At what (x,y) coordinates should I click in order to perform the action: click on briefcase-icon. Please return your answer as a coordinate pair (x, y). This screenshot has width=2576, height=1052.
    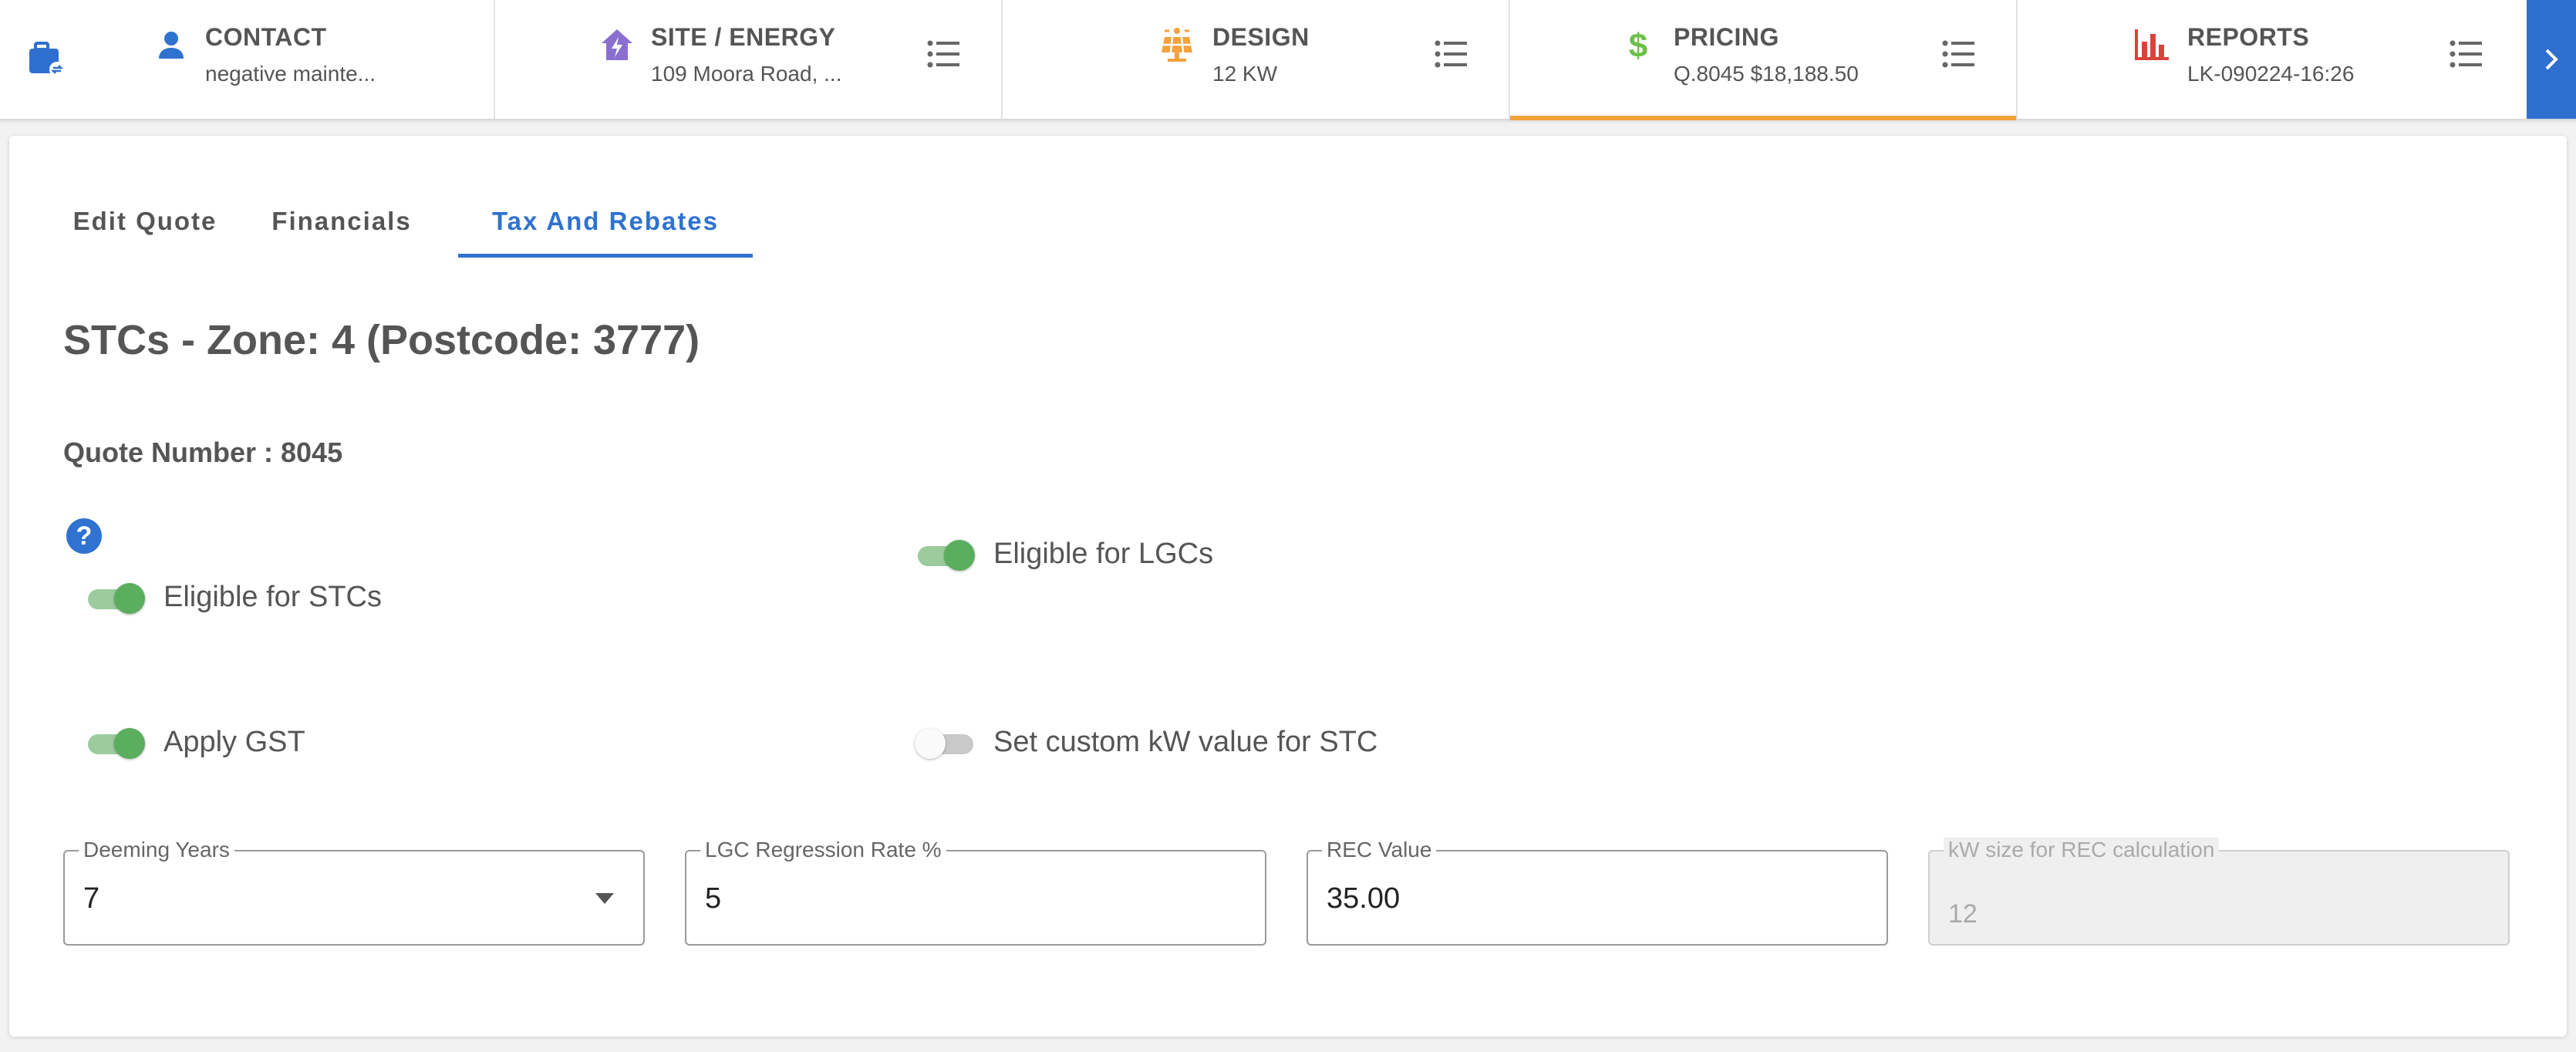
    Looking at the image, I should click on (47, 60).